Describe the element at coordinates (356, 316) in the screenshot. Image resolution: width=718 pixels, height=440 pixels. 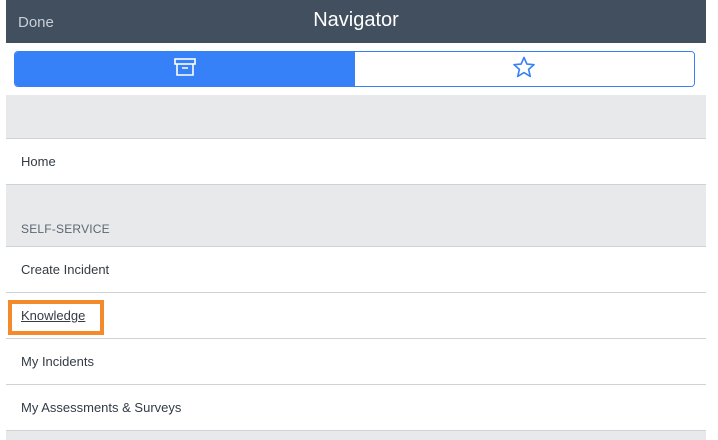
I see `menu-item-knowledge: Knowledge` at that location.